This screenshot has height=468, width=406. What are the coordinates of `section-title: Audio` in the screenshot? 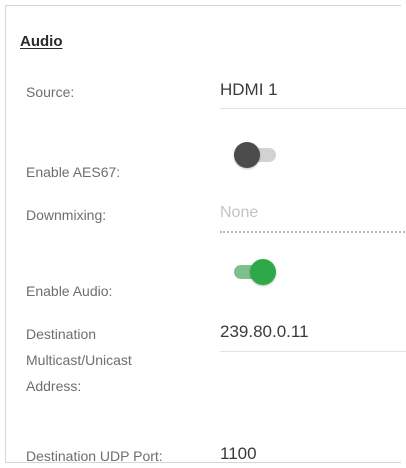 It's located at (41, 41).